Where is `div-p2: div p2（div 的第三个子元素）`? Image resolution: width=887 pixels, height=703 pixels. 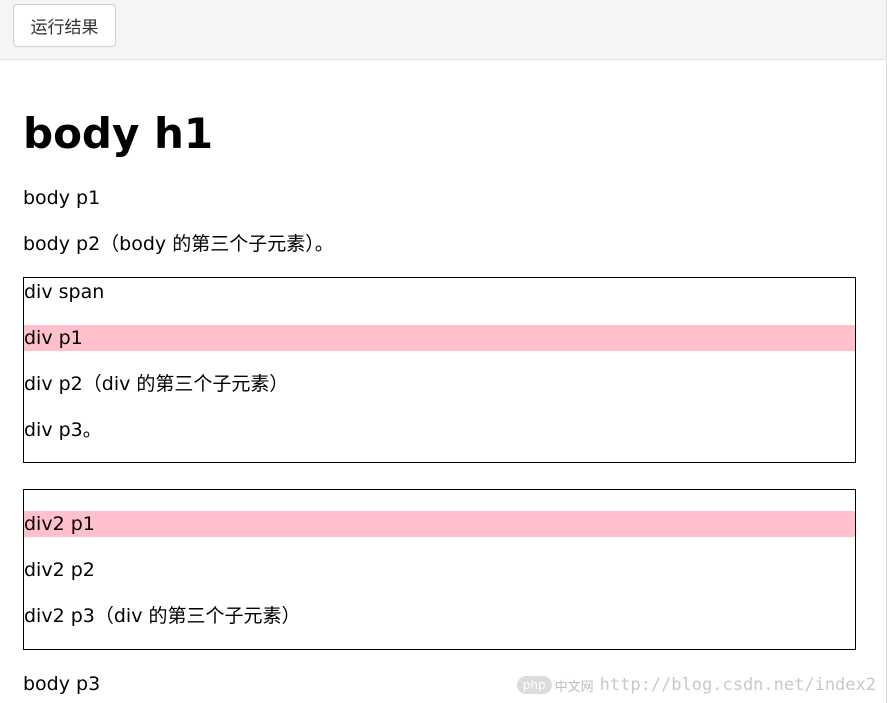
div-p2: div p2（div 的第三个子元素） is located at coordinates (156, 384).